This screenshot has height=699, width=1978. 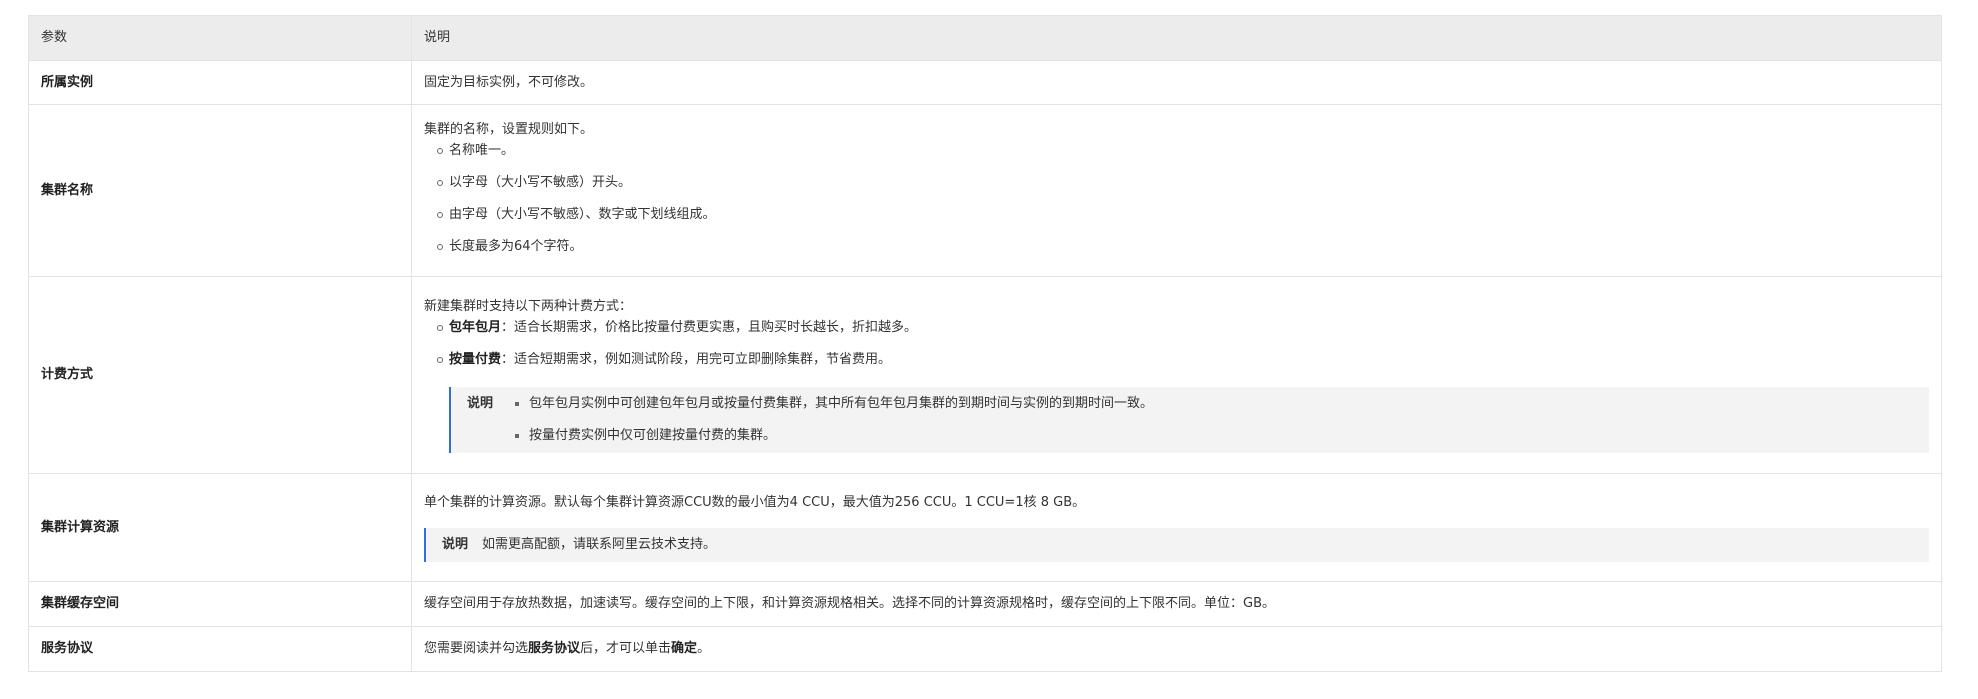 What do you see at coordinates (1176, 158) in the screenshot?
I see `list-item: 名称唯一。` at bounding box center [1176, 158].